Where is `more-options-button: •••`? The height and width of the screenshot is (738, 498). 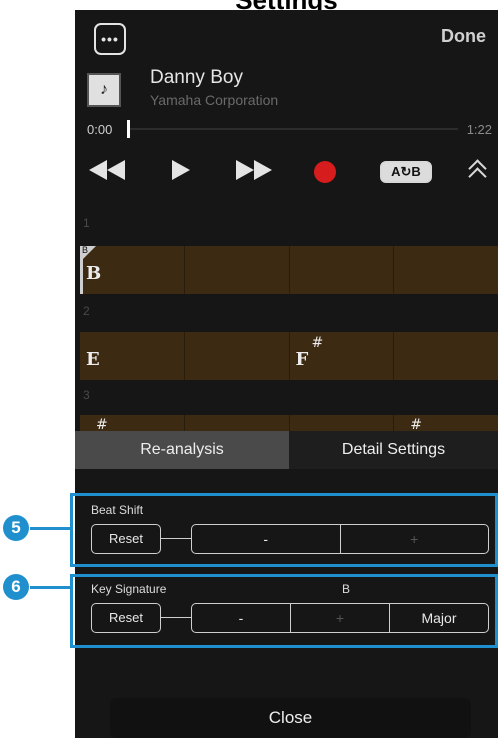
more-options-button: ••• is located at coordinates (110, 39).